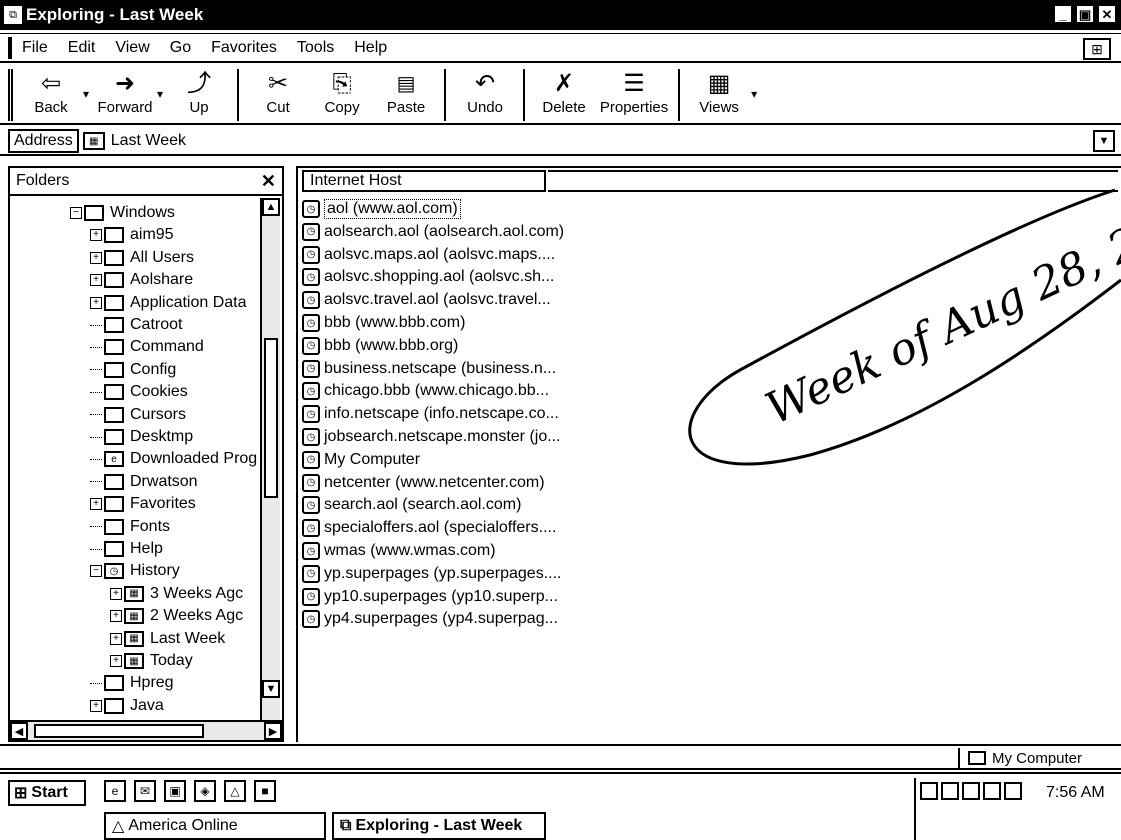 The width and height of the screenshot is (1121, 840). I want to click on internet-explorer-icon: e, so click(115, 791).